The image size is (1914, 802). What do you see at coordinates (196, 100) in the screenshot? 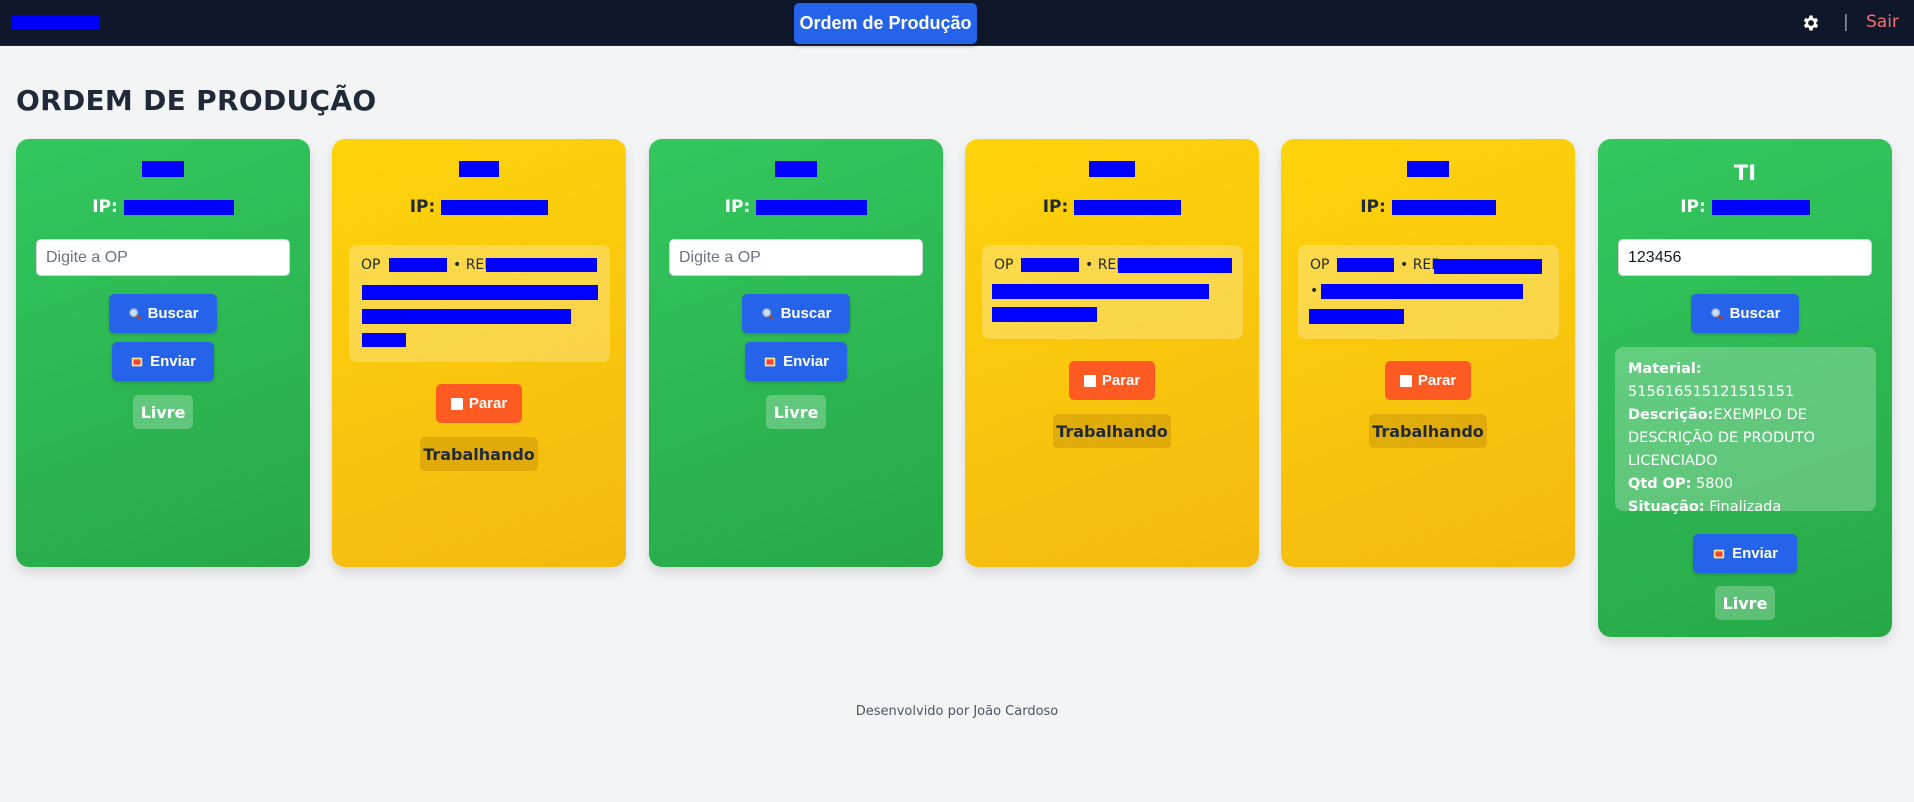
I see `page-title: ORDEM DE PRODUÇÃO` at bounding box center [196, 100].